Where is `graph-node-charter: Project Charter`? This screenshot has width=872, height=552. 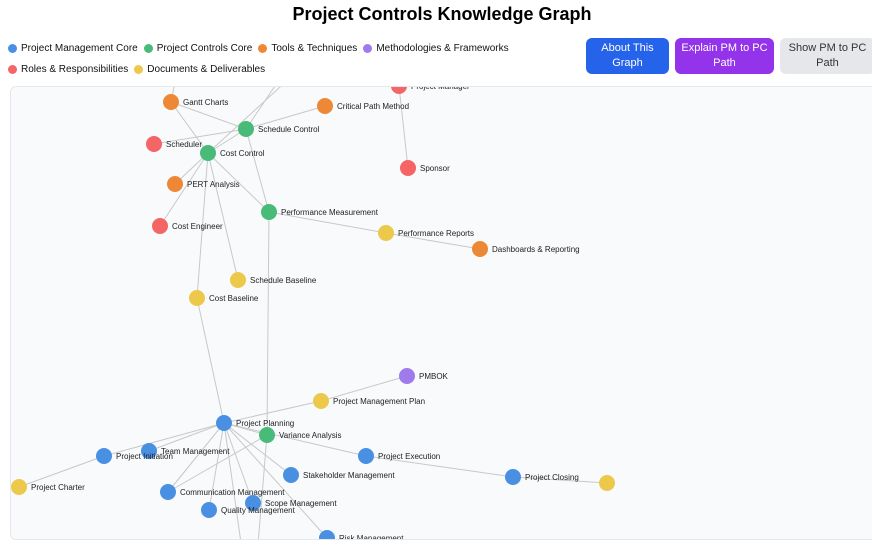
graph-node-charter: Project Charter is located at coordinates (48, 487).